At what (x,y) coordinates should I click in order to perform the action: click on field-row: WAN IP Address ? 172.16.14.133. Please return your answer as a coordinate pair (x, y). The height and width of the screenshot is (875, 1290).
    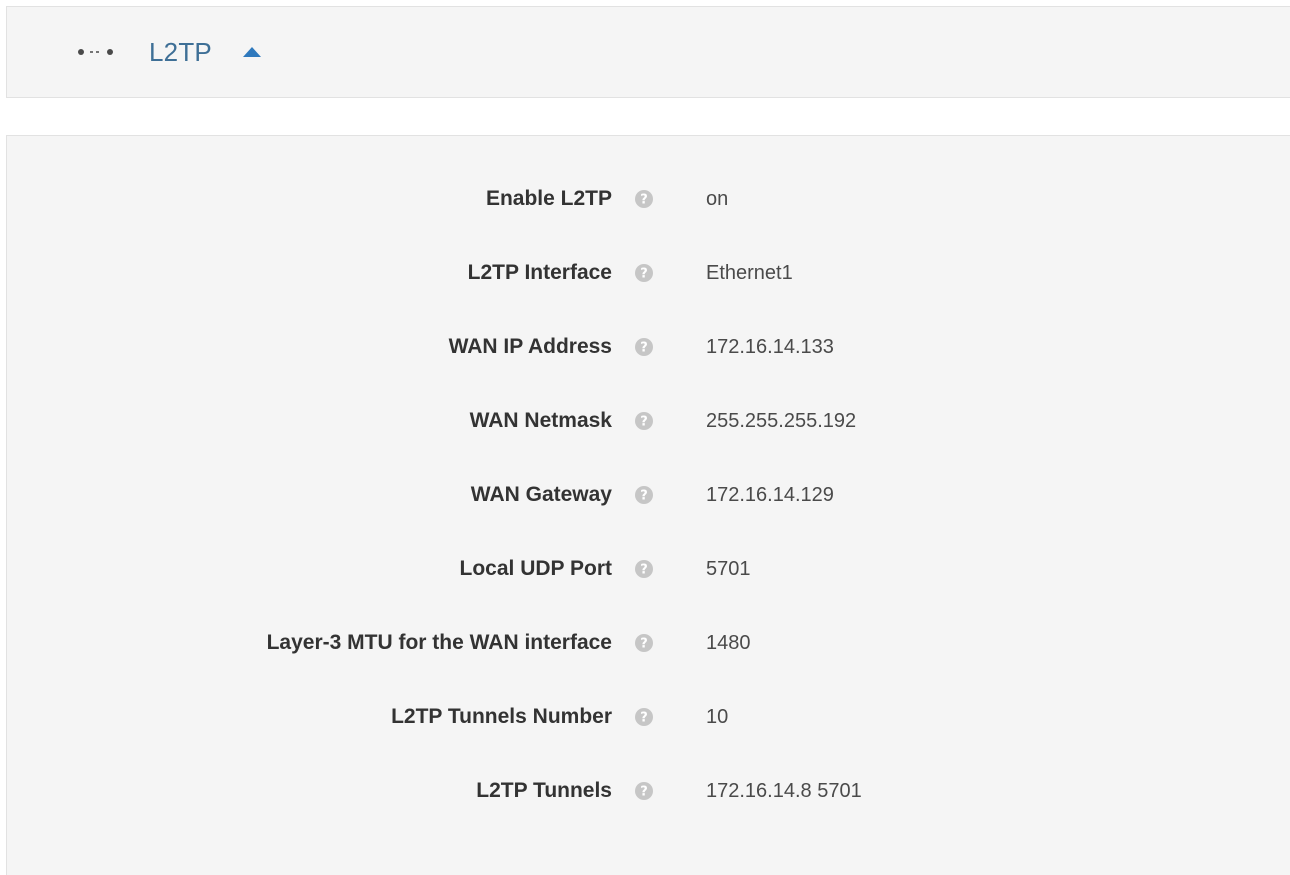
    Looking at the image, I should click on (648, 347).